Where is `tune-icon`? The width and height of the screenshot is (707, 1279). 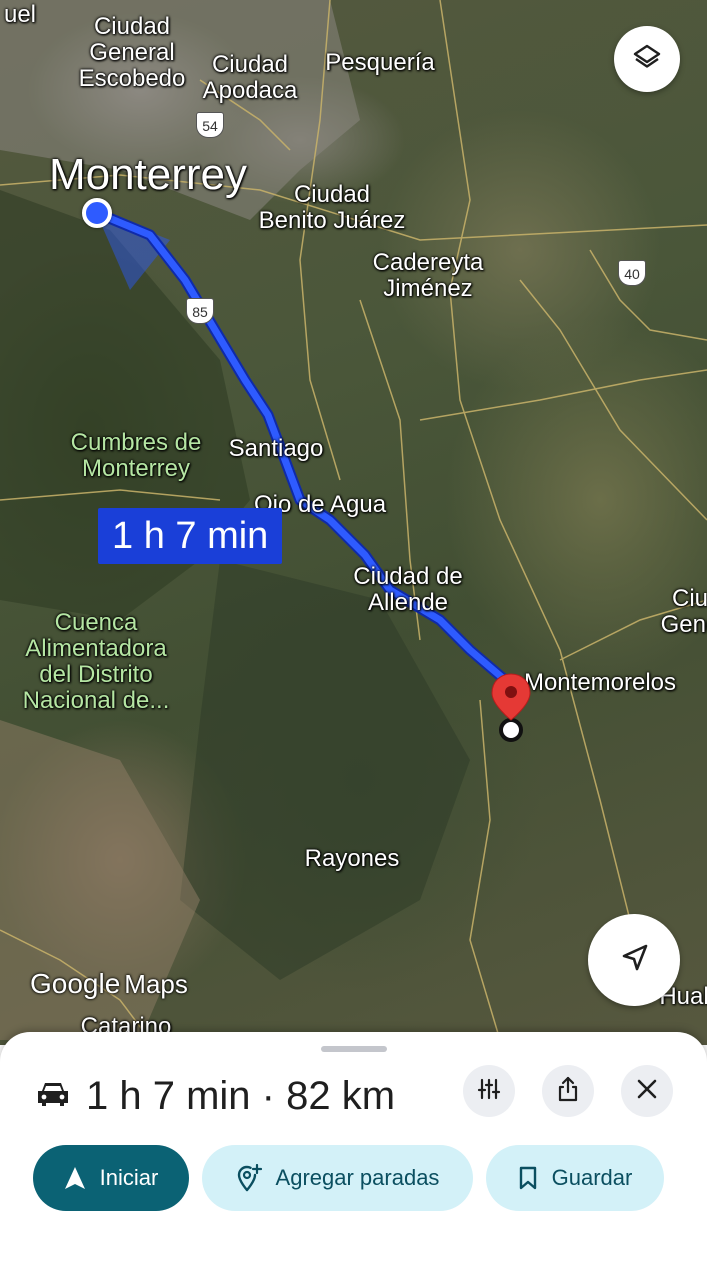
tune-icon is located at coordinates (489, 1091).